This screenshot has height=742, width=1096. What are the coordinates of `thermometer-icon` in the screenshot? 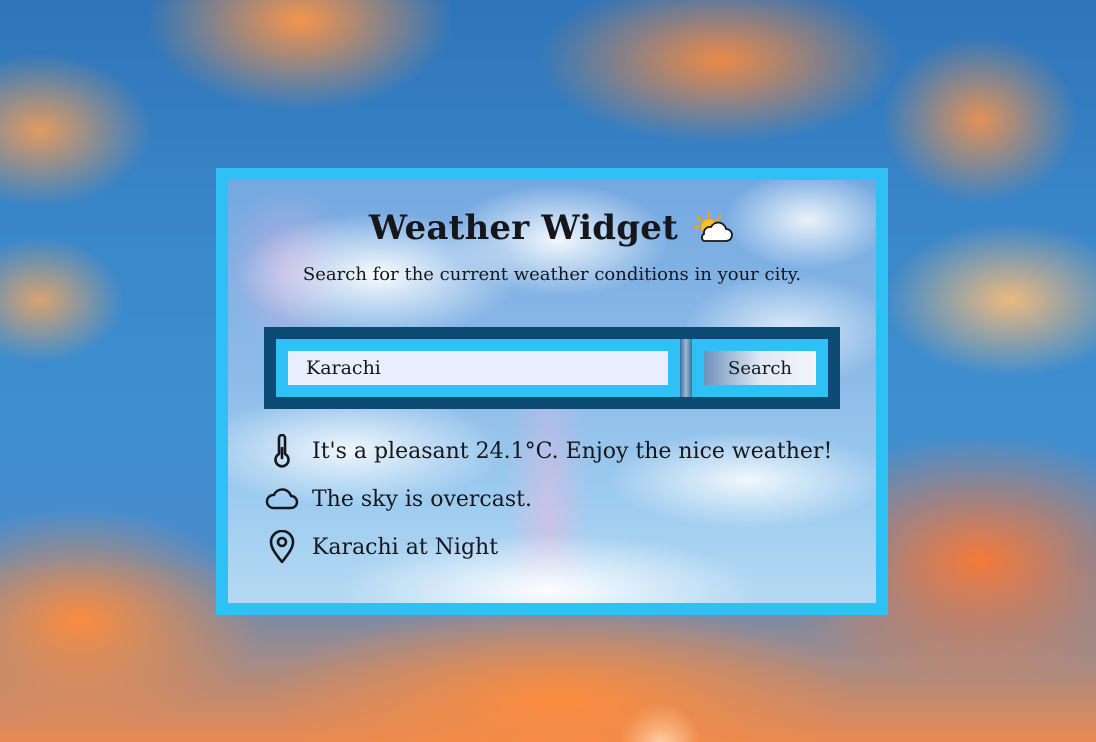 It's located at (282, 451).